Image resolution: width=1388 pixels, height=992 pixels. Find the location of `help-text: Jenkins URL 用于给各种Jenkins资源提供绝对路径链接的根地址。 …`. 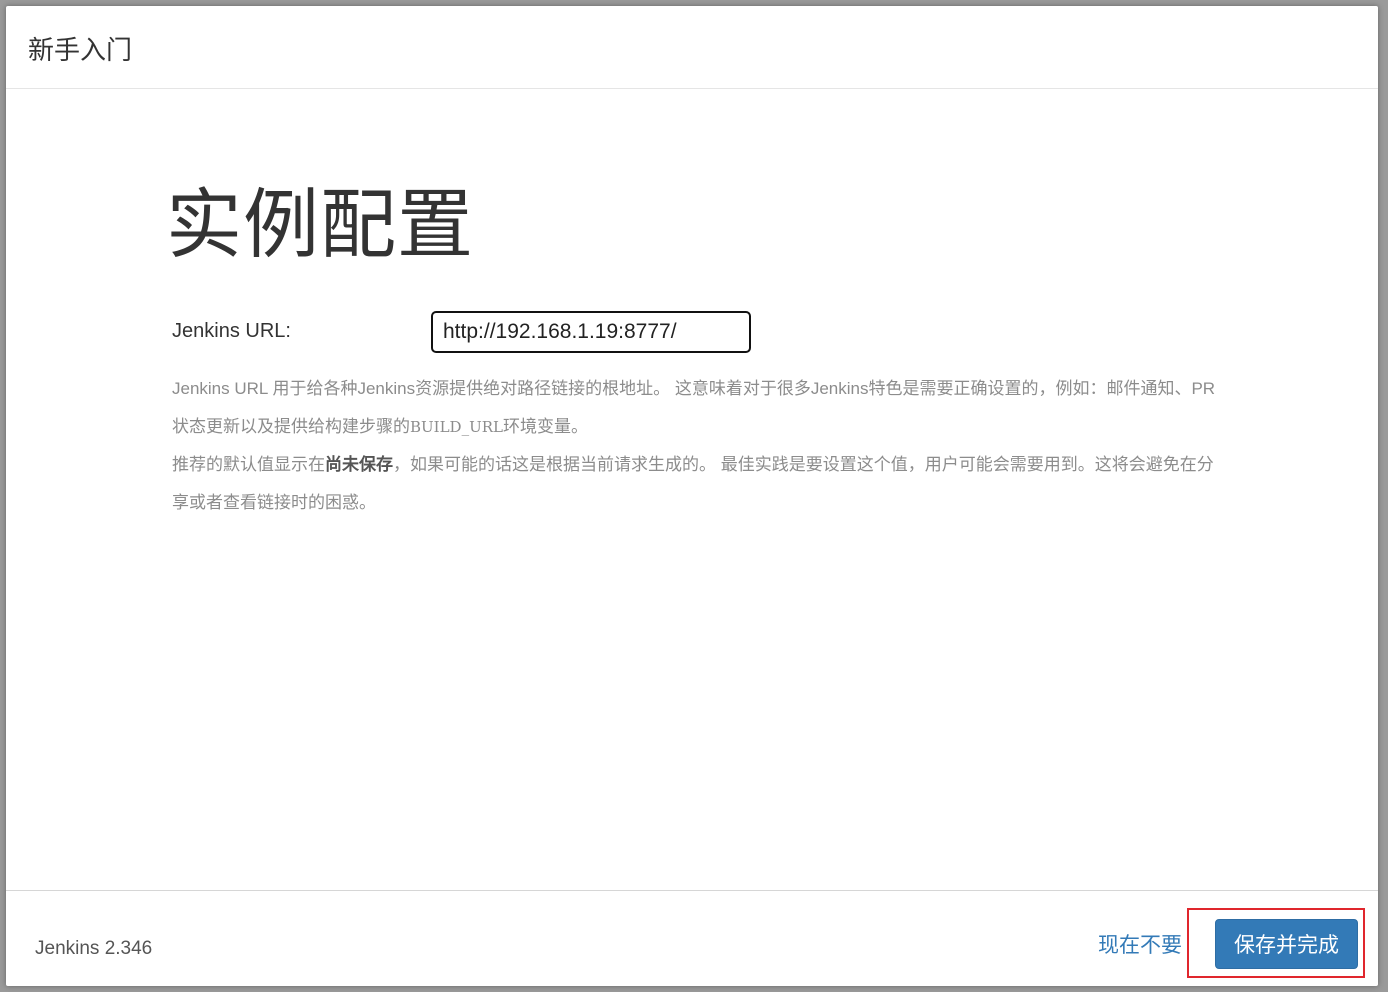

help-text: Jenkins URL 用于给各种Jenkins资源提供绝对路径链接的根地址。 … is located at coordinates (694, 446).